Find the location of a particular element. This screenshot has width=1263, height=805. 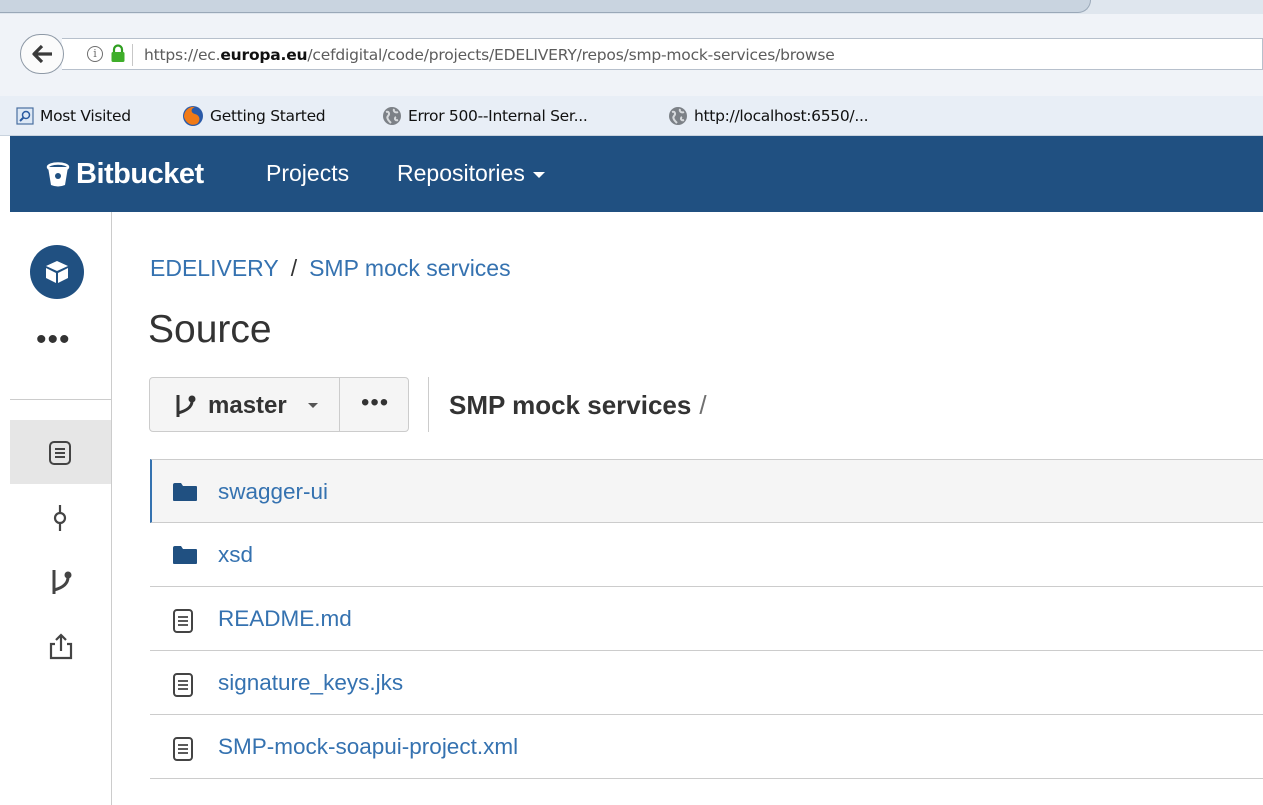

repo-sidebar: ••• is located at coordinates (61, 508).